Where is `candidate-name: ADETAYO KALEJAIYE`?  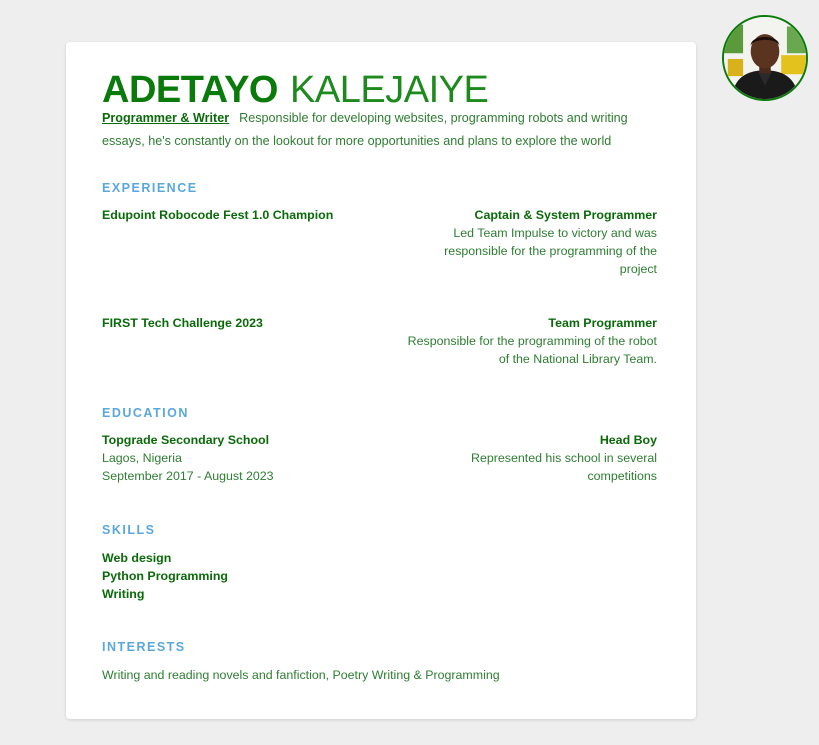 candidate-name: ADETAYO KALEJAIYE is located at coordinates (295, 90).